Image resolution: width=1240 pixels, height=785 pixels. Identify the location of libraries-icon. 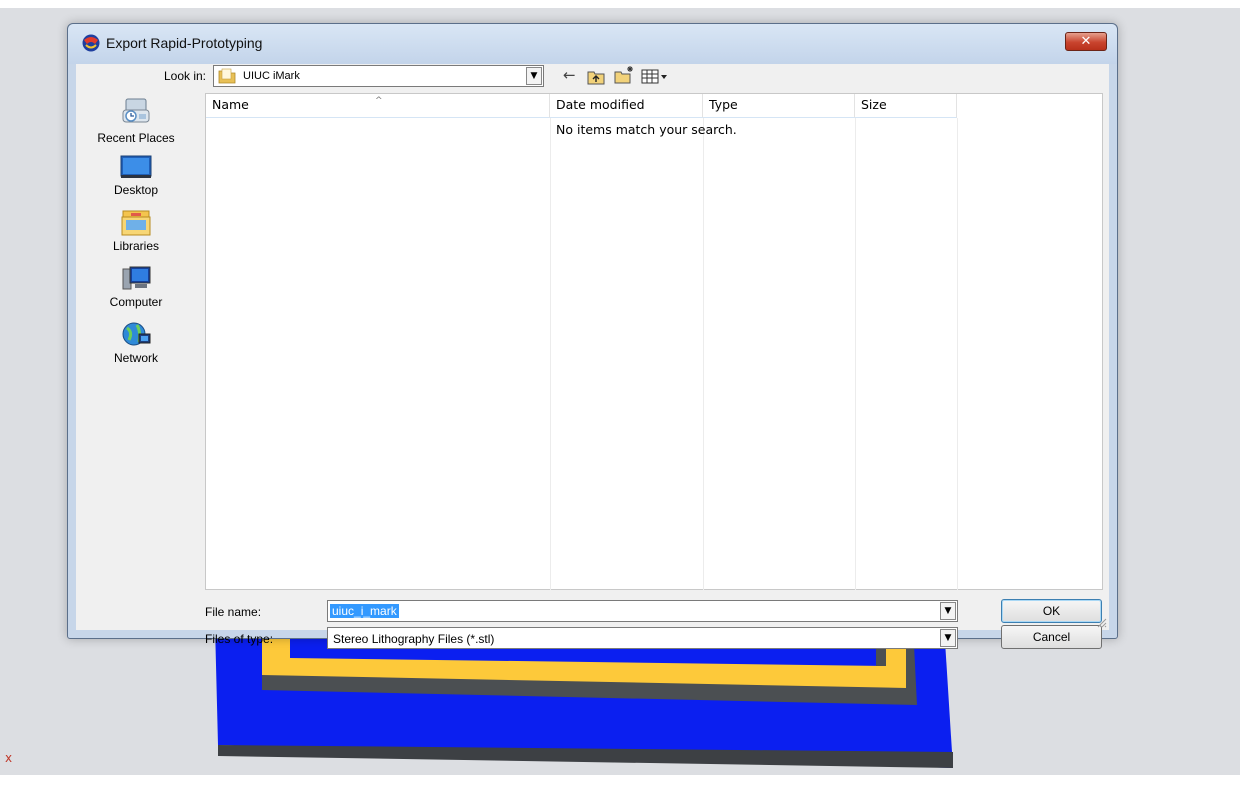
(136, 223).